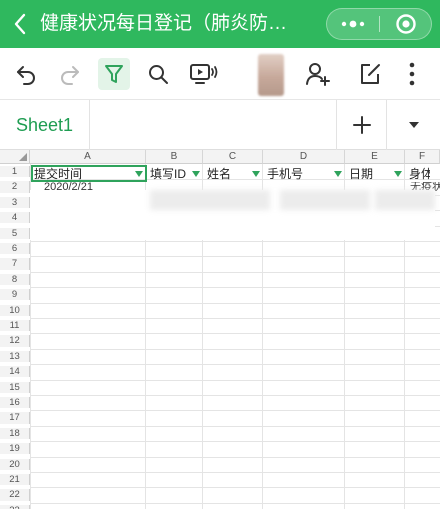 This screenshot has width=440, height=509. What do you see at coordinates (15, 403) in the screenshot?
I see `row-header-16: 16` at bounding box center [15, 403].